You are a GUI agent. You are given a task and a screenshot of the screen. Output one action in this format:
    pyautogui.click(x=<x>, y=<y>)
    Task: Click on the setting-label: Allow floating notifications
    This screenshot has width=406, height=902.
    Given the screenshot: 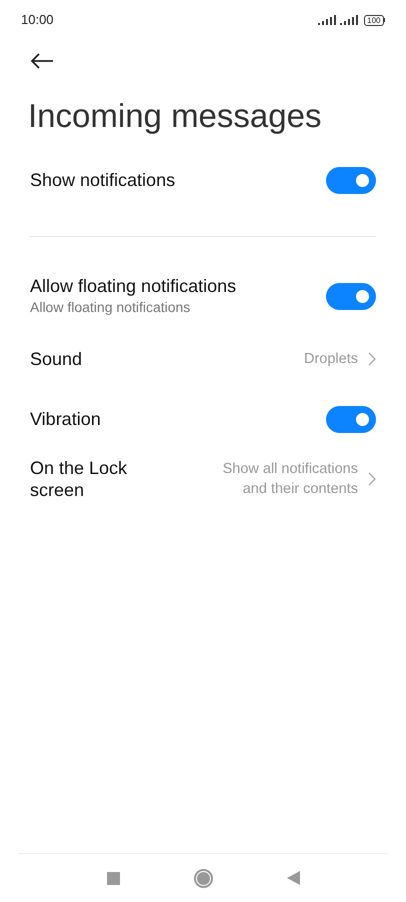 What is the action you would take?
    pyautogui.click(x=133, y=286)
    